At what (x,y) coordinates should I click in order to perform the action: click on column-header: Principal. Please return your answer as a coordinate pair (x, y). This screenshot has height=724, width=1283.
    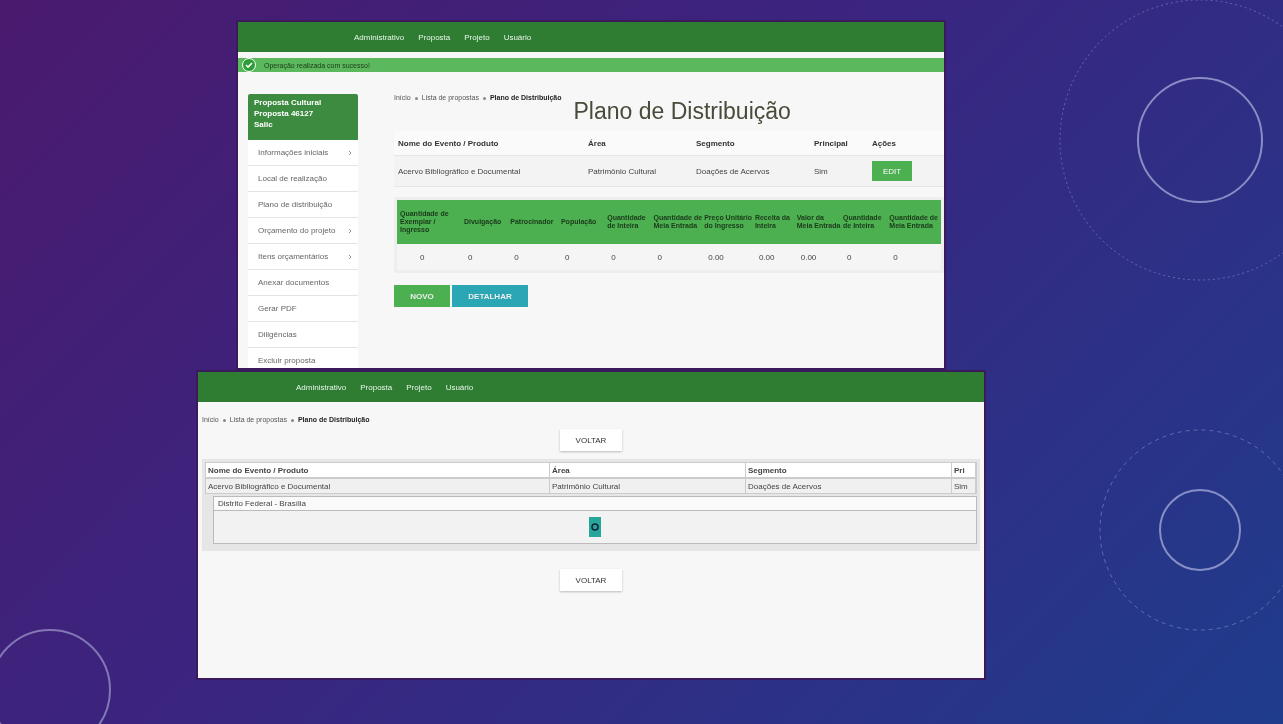
    Looking at the image, I should click on (831, 143).